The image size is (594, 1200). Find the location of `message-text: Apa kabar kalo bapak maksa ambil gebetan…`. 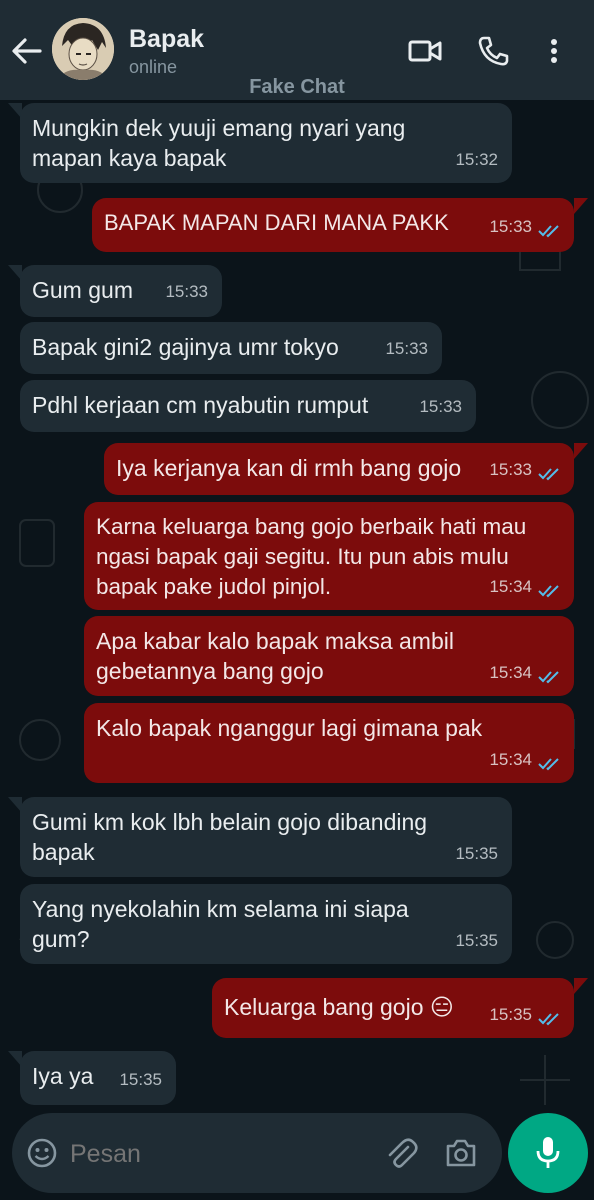

message-text: Apa kabar kalo bapak maksa ambil gebetan… is located at coordinates (275, 656).